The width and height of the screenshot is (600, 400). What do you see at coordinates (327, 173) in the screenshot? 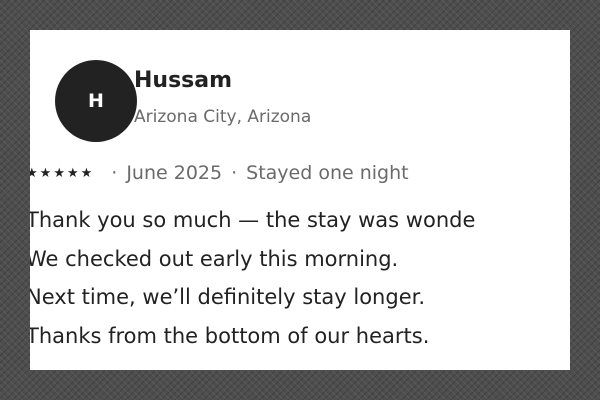
I see `stay-info: Stayed one night` at bounding box center [327, 173].